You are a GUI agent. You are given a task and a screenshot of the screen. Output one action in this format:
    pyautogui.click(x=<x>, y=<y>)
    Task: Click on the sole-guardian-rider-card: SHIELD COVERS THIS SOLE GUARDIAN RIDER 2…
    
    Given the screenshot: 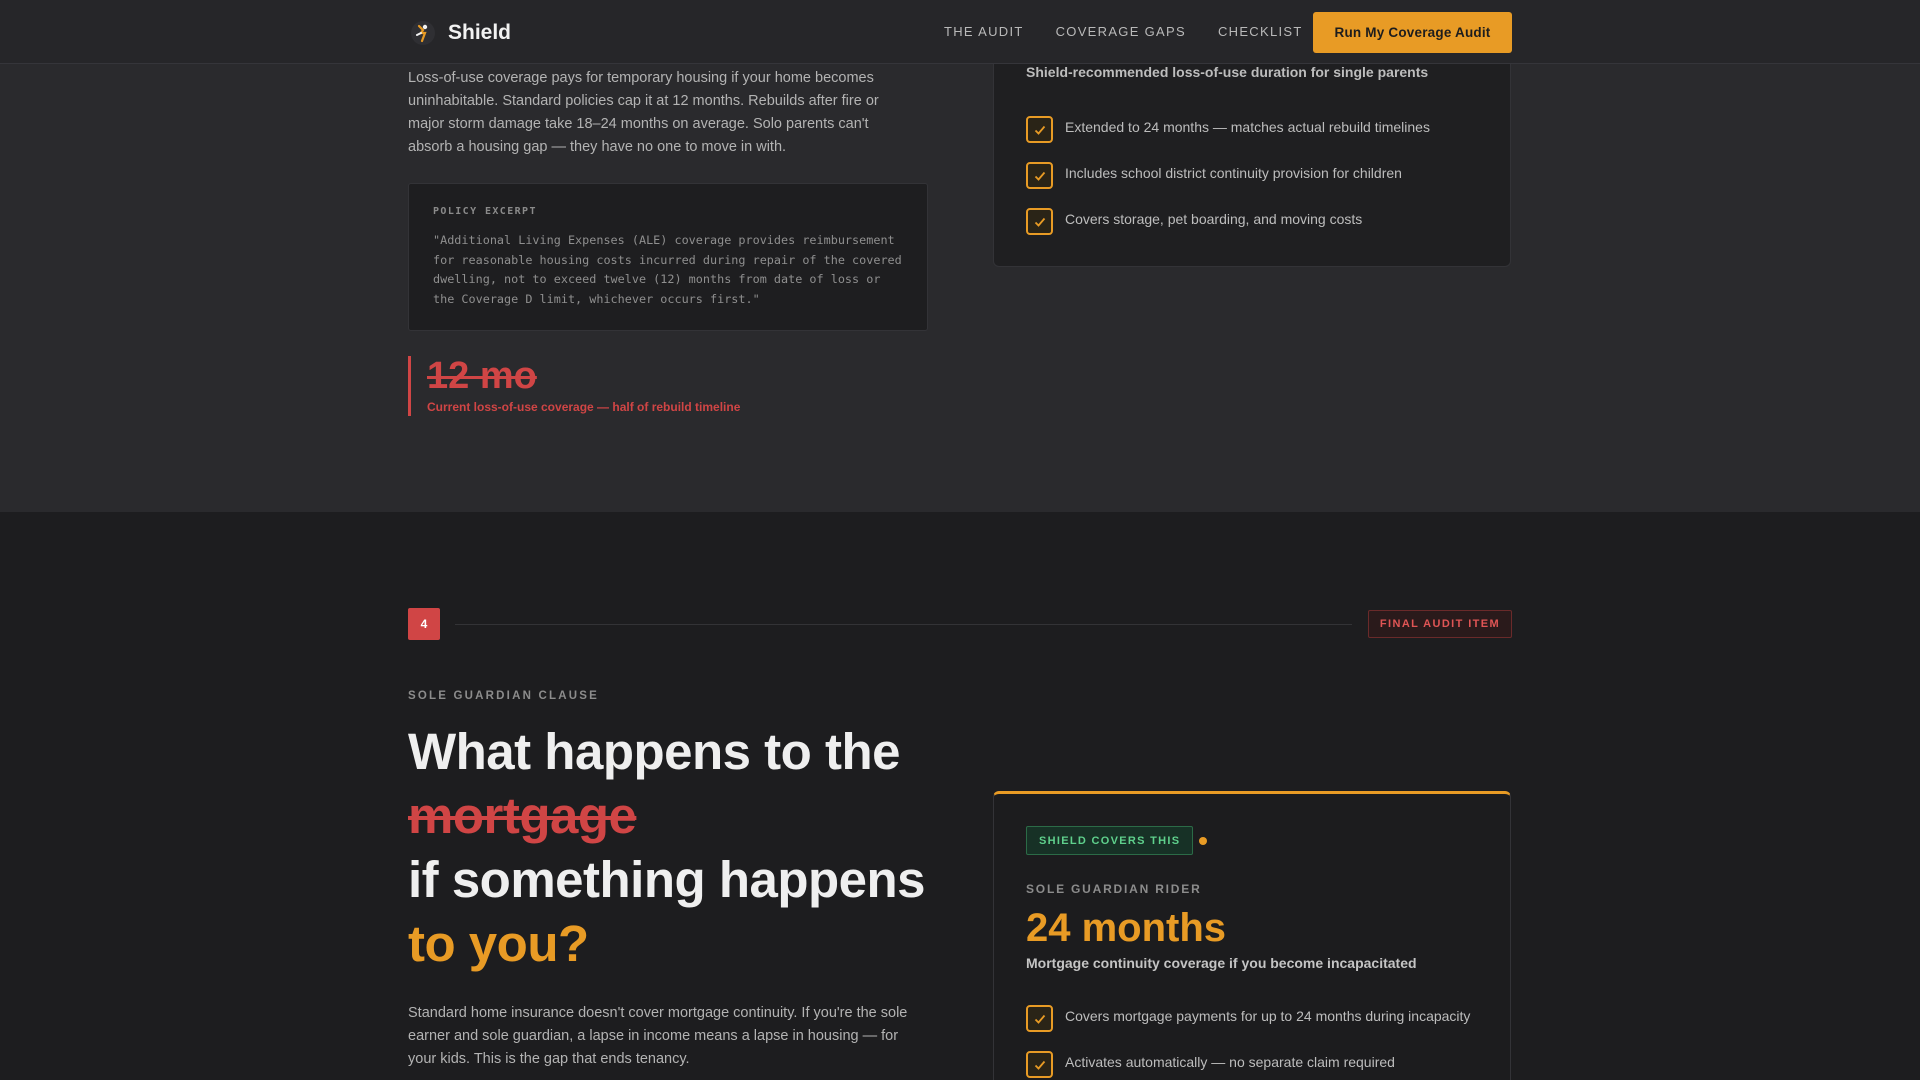 What is the action you would take?
    pyautogui.click(x=1252, y=935)
    